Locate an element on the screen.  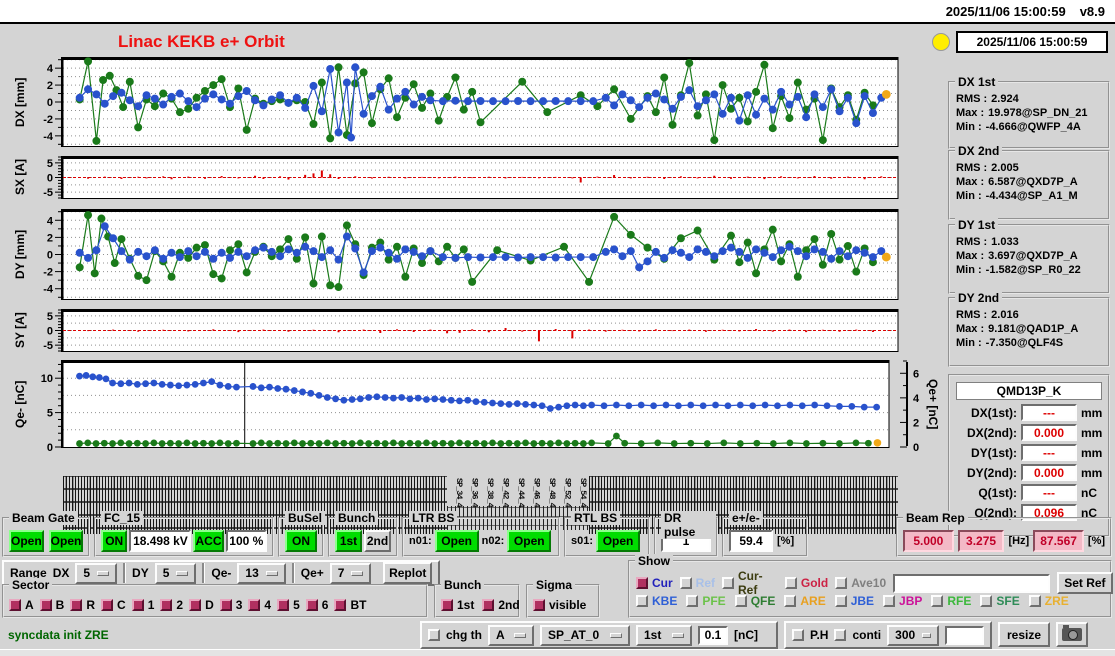
acquisition-panel: P.H conti 300 is located at coordinates (888, 635).